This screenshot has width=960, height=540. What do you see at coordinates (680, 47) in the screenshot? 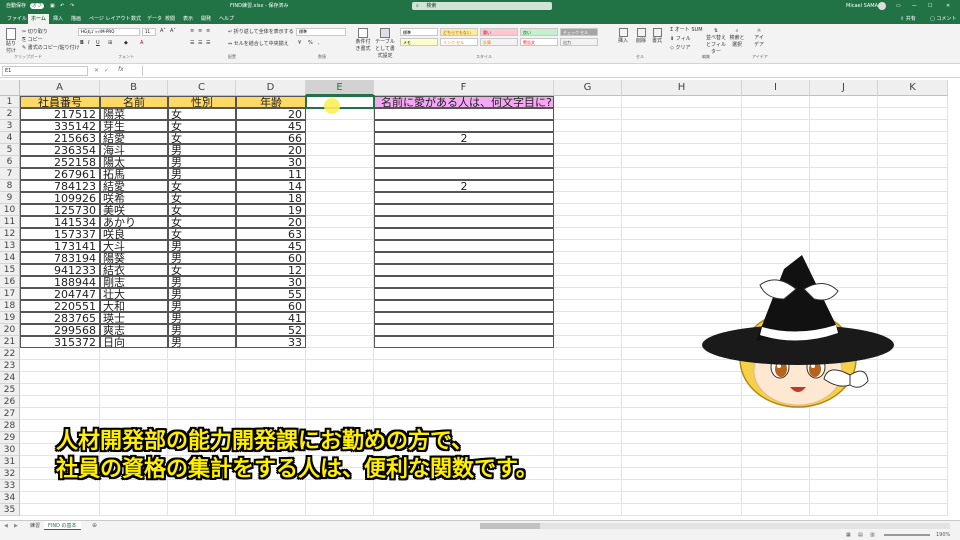
I see `clear-button: ◇ クリア` at bounding box center [680, 47].